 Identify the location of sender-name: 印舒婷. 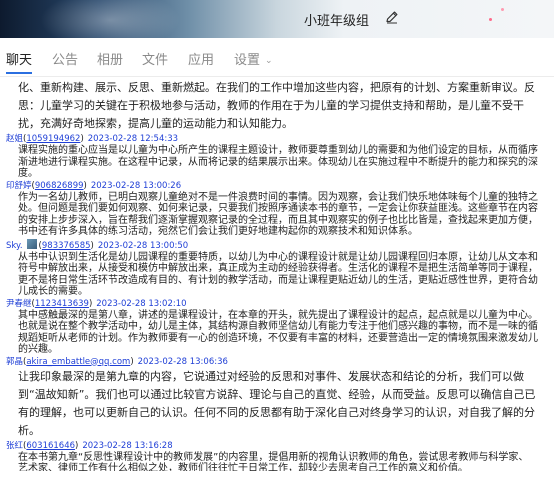
(19, 186).